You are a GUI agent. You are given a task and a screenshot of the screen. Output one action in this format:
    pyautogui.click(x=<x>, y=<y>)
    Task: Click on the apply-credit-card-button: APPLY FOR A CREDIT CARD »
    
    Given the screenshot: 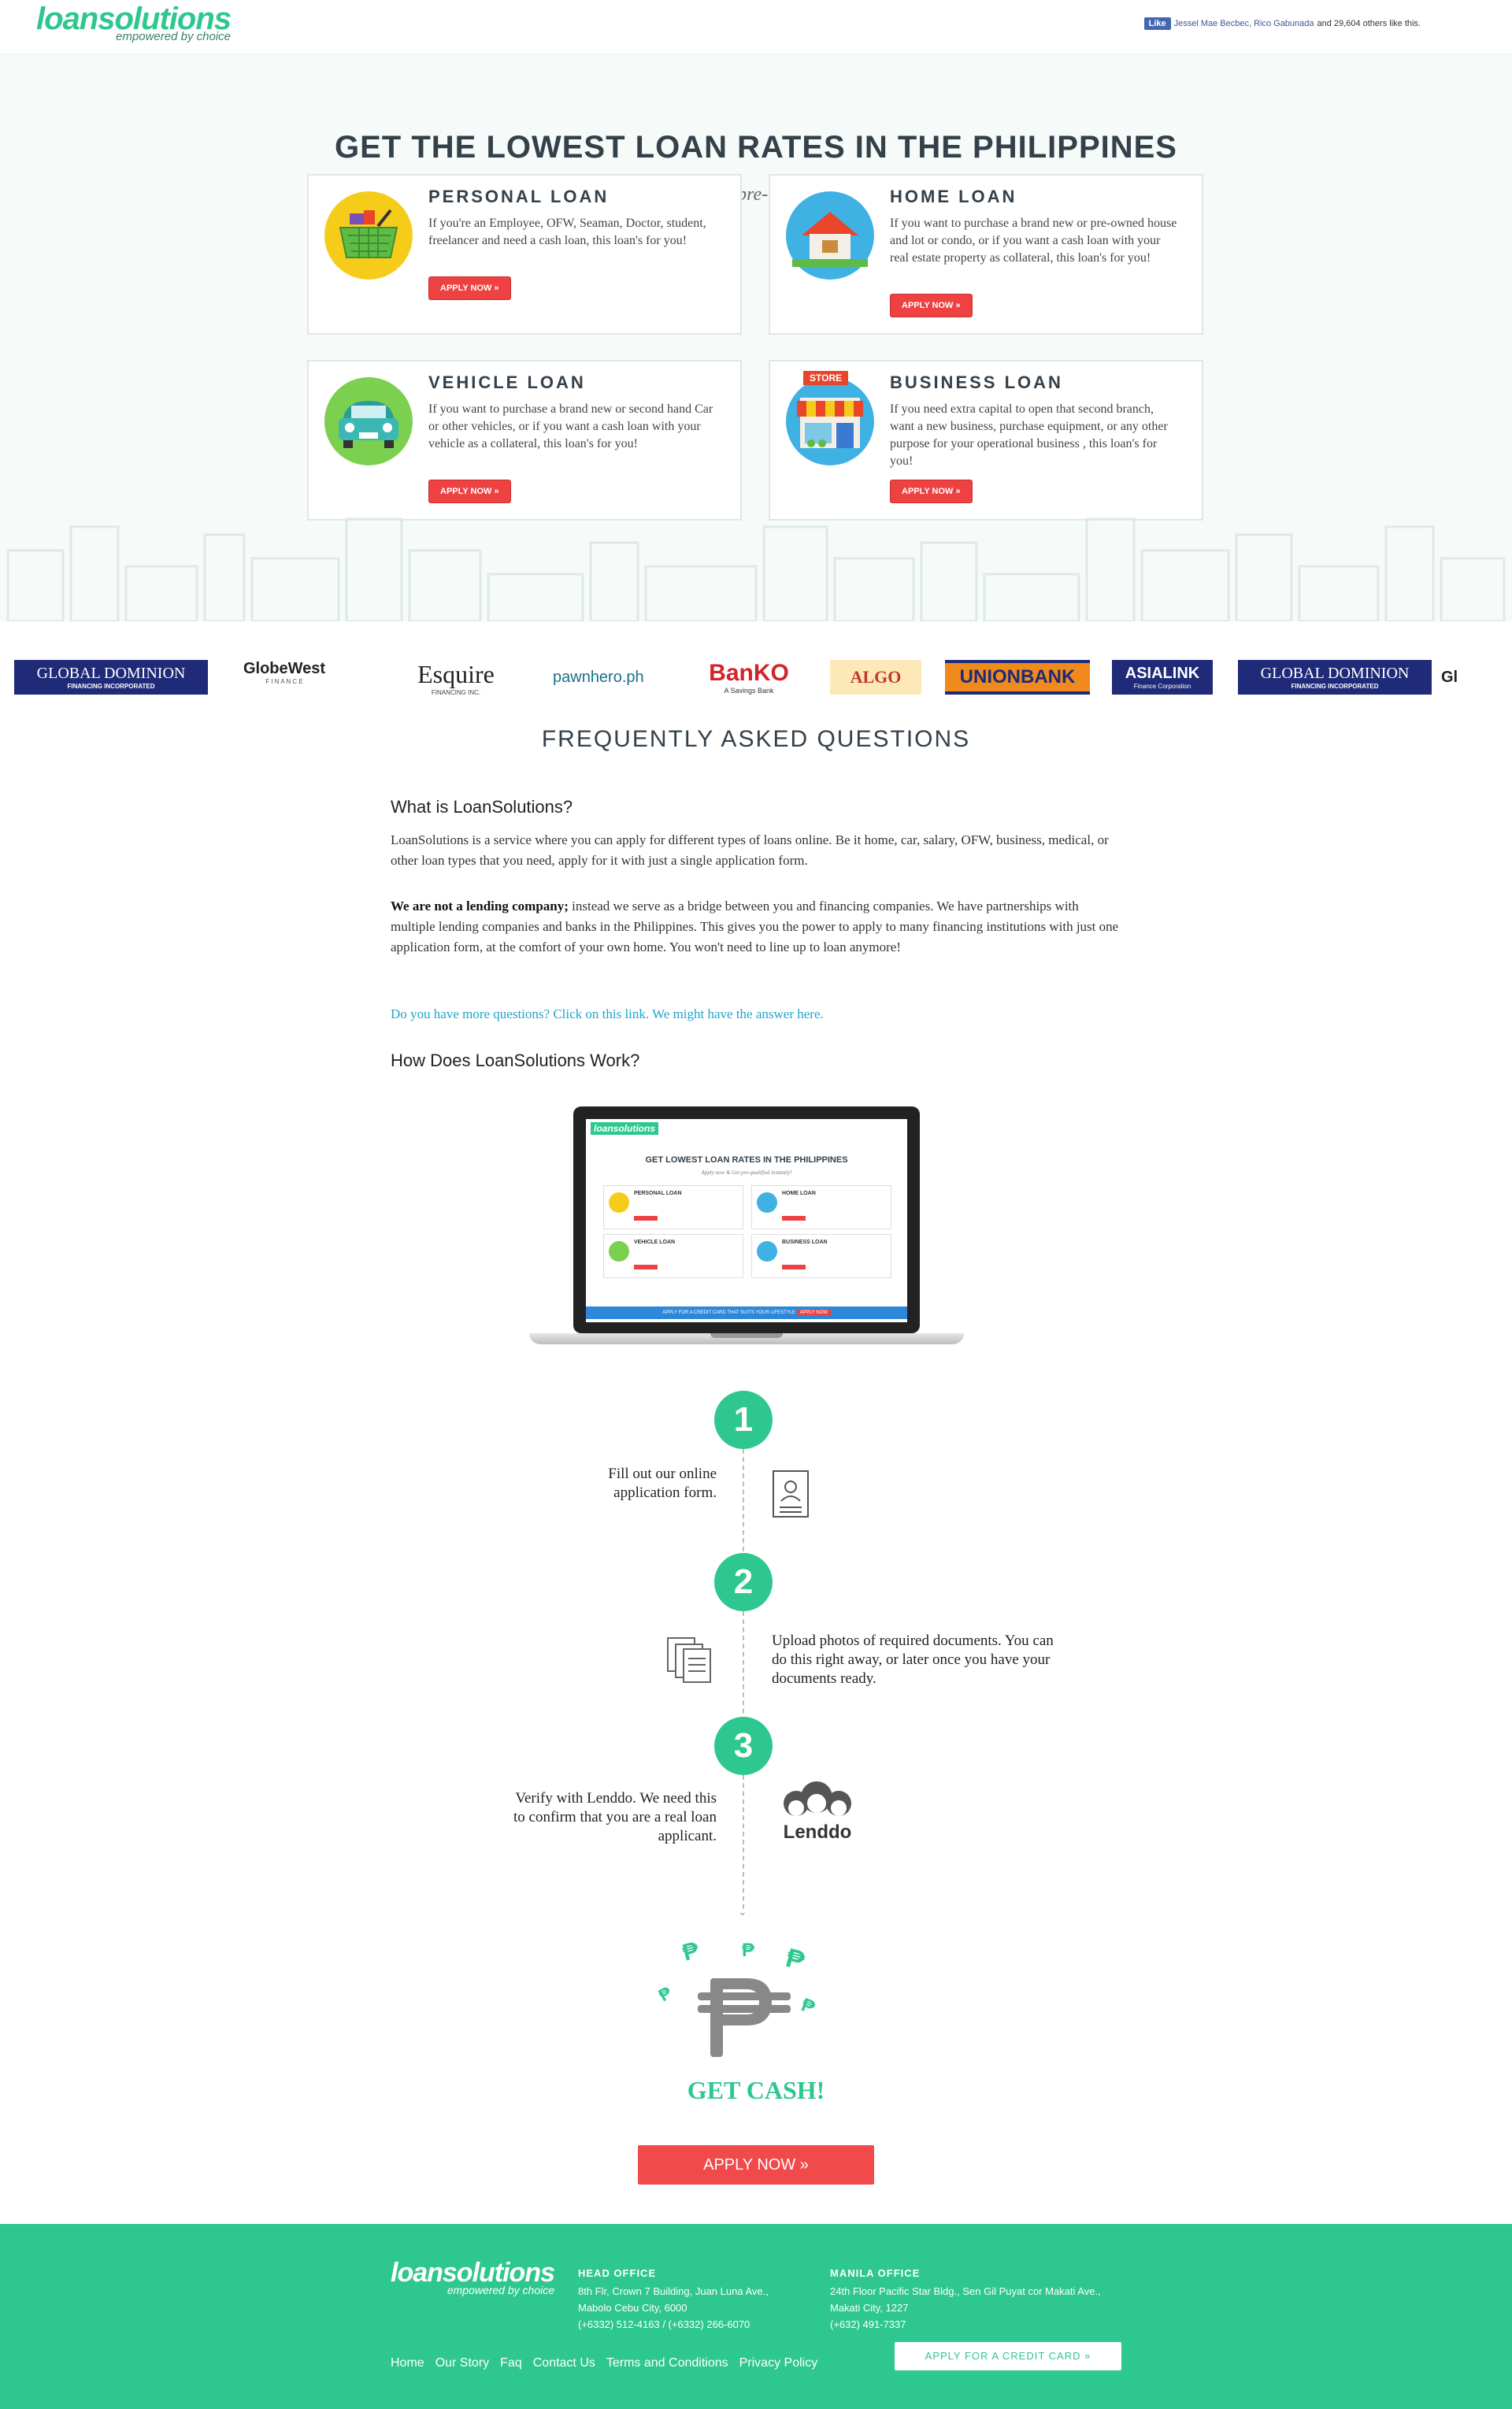 What is the action you would take?
    pyautogui.click(x=1008, y=2356)
    